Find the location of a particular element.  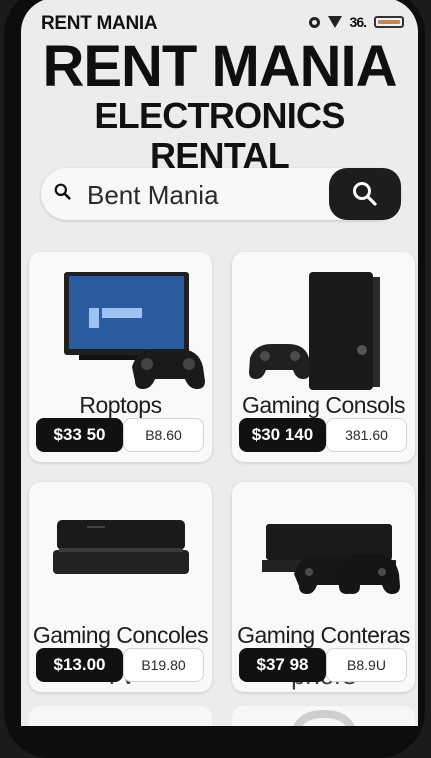

search-button is located at coordinates (365, 194).